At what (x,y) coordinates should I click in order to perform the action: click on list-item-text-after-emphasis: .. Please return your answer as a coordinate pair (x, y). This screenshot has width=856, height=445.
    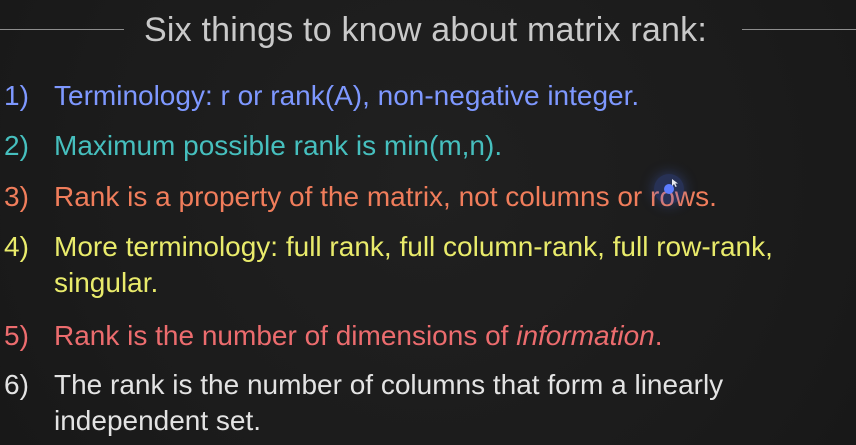
    Looking at the image, I should click on (658, 335).